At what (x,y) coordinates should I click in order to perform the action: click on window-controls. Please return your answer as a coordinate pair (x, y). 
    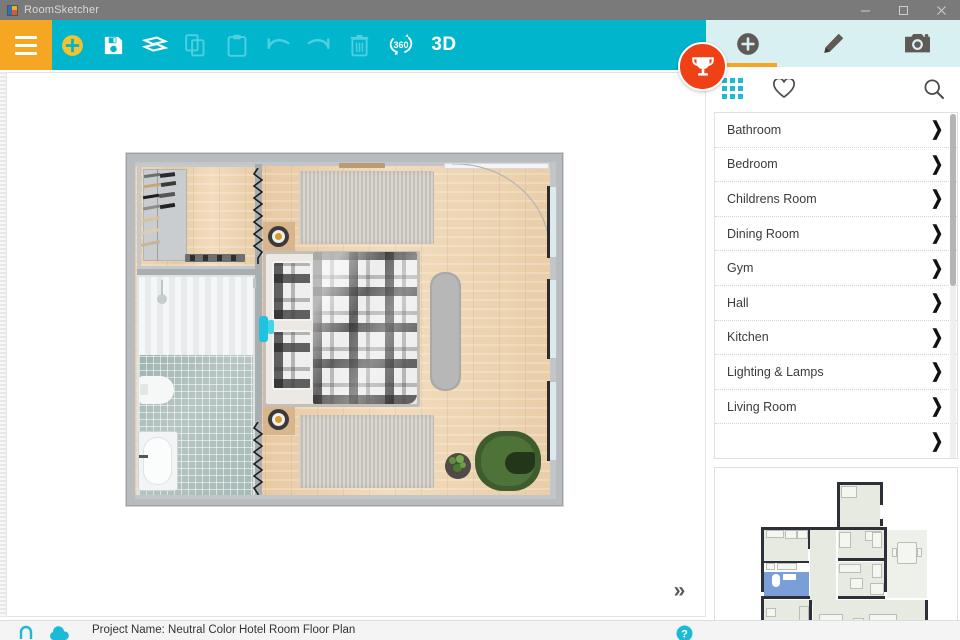
    Looking at the image, I should click on (903, 10).